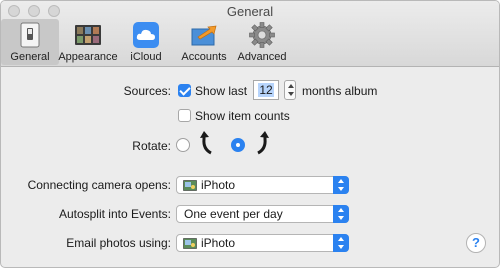  What do you see at coordinates (218, 243) in the screenshot?
I see `email-photos-value: iPhoto` at bounding box center [218, 243].